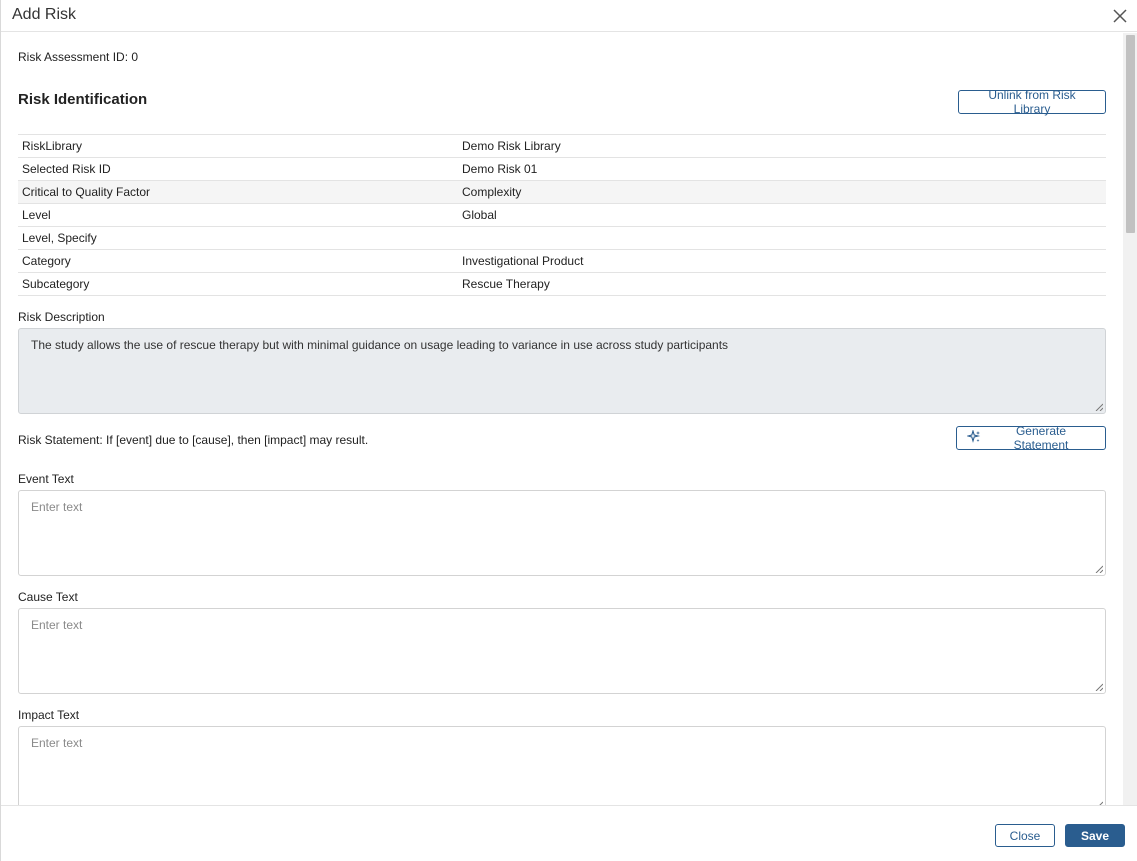 This screenshot has width=1137, height=861. I want to click on row-value: Complexity, so click(782, 192).